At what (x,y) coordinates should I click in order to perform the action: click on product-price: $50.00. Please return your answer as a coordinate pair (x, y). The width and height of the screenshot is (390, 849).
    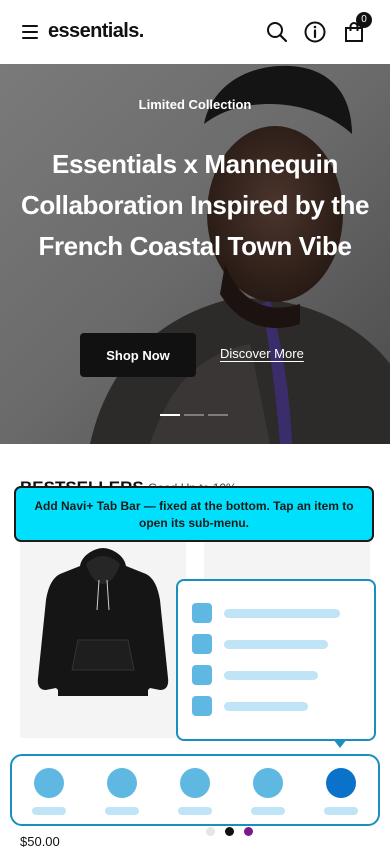
    Looking at the image, I should click on (40, 841).